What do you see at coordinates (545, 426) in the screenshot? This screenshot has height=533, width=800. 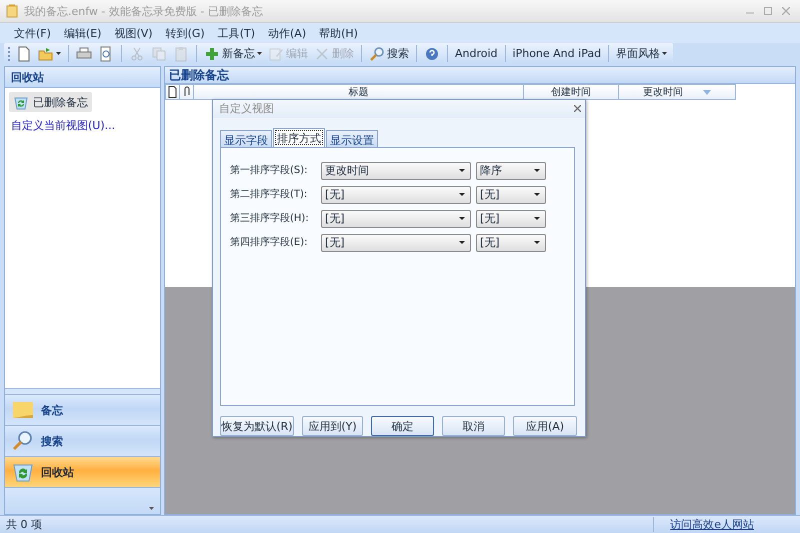 I see `dialog-button: 应用(A)` at bounding box center [545, 426].